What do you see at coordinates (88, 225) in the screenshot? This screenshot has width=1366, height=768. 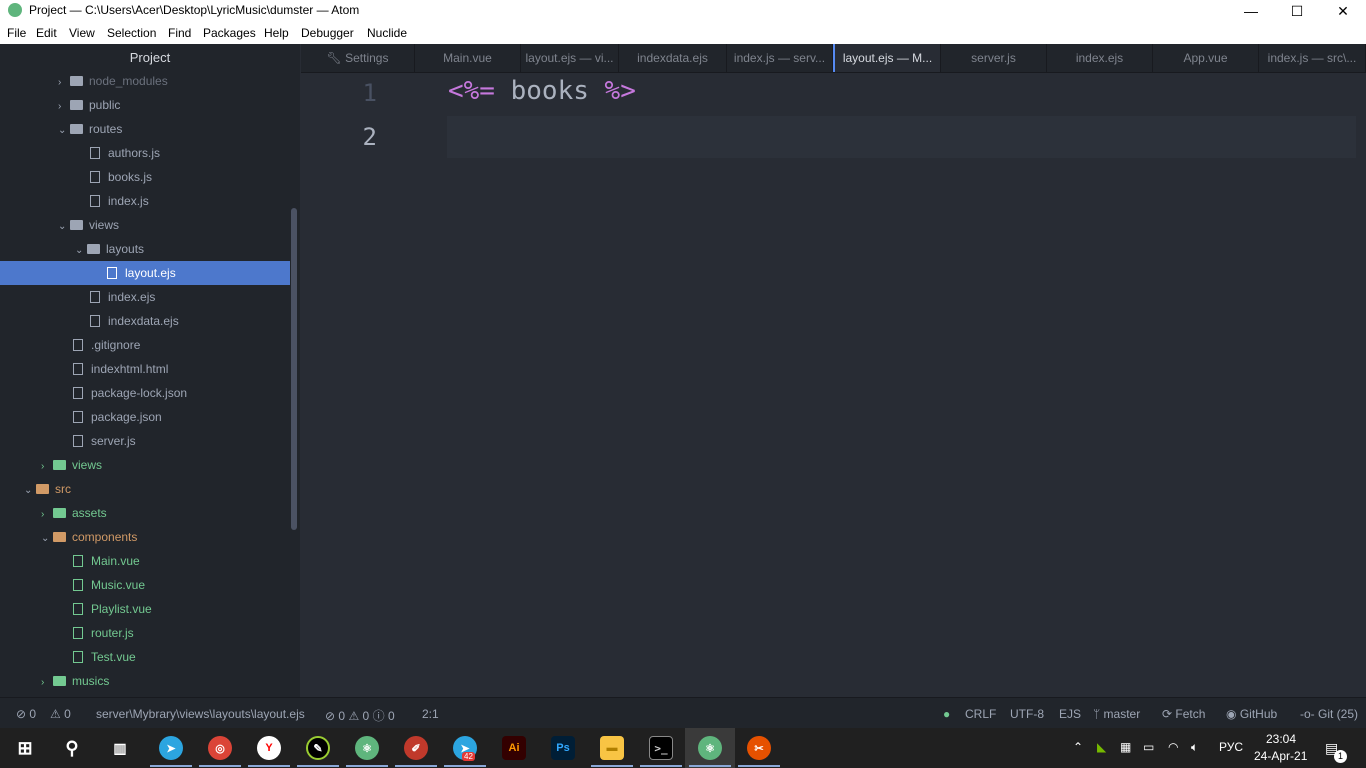 I see `tree-folder-views: ⌄ views` at bounding box center [88, 225].